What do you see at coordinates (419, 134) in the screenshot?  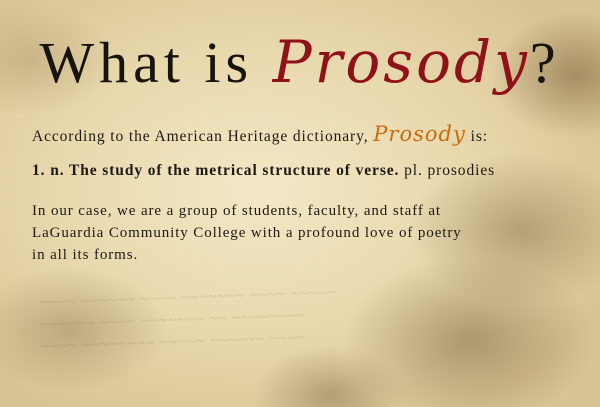 I see `definition-intro-accent-word: Prosody` at bounding box center [419, 134].